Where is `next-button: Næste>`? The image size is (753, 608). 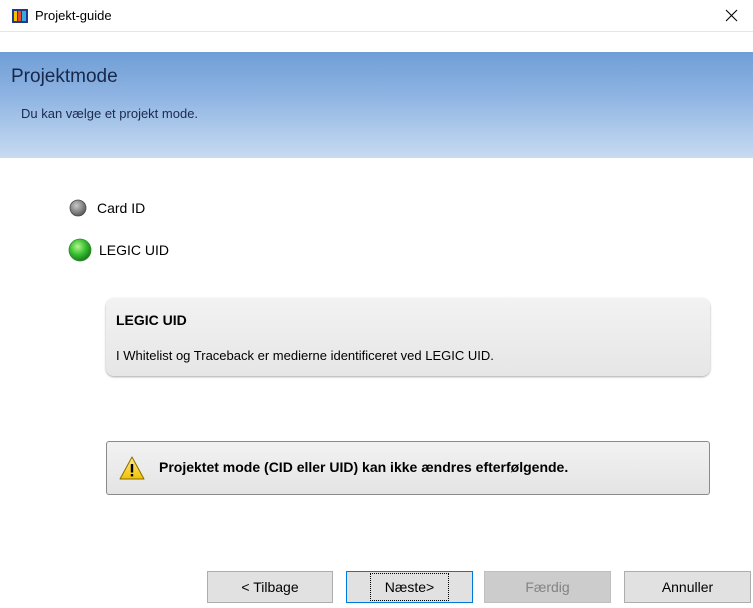
next-button: Næste> is located at coordinates (409, 587).